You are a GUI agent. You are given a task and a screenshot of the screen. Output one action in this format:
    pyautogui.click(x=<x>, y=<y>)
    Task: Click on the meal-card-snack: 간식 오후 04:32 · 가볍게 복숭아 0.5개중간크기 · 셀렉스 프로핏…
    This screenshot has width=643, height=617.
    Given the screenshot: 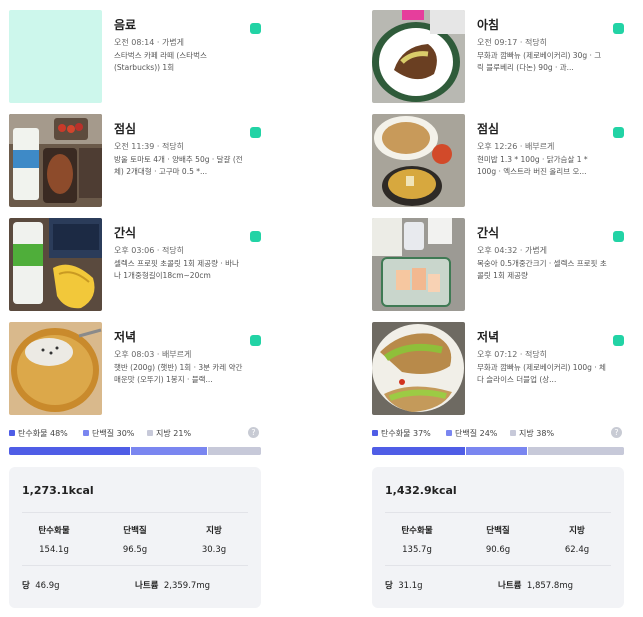 What is the action you would take?
    pyautogui.click(x=502, y=264)
    